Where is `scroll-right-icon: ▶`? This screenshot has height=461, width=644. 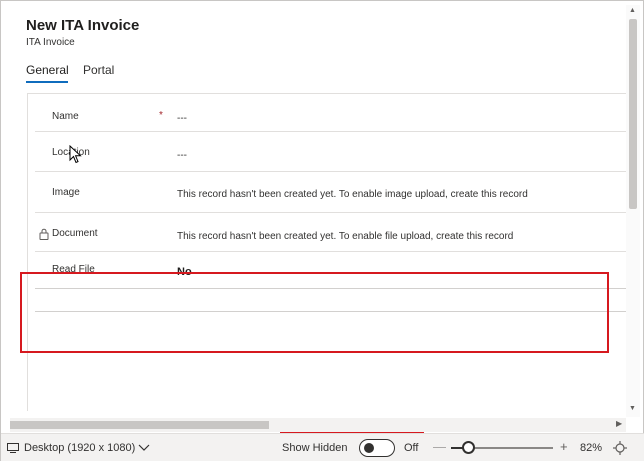 scroll-right-icon: ▶ is located at coordinates (619, 423).